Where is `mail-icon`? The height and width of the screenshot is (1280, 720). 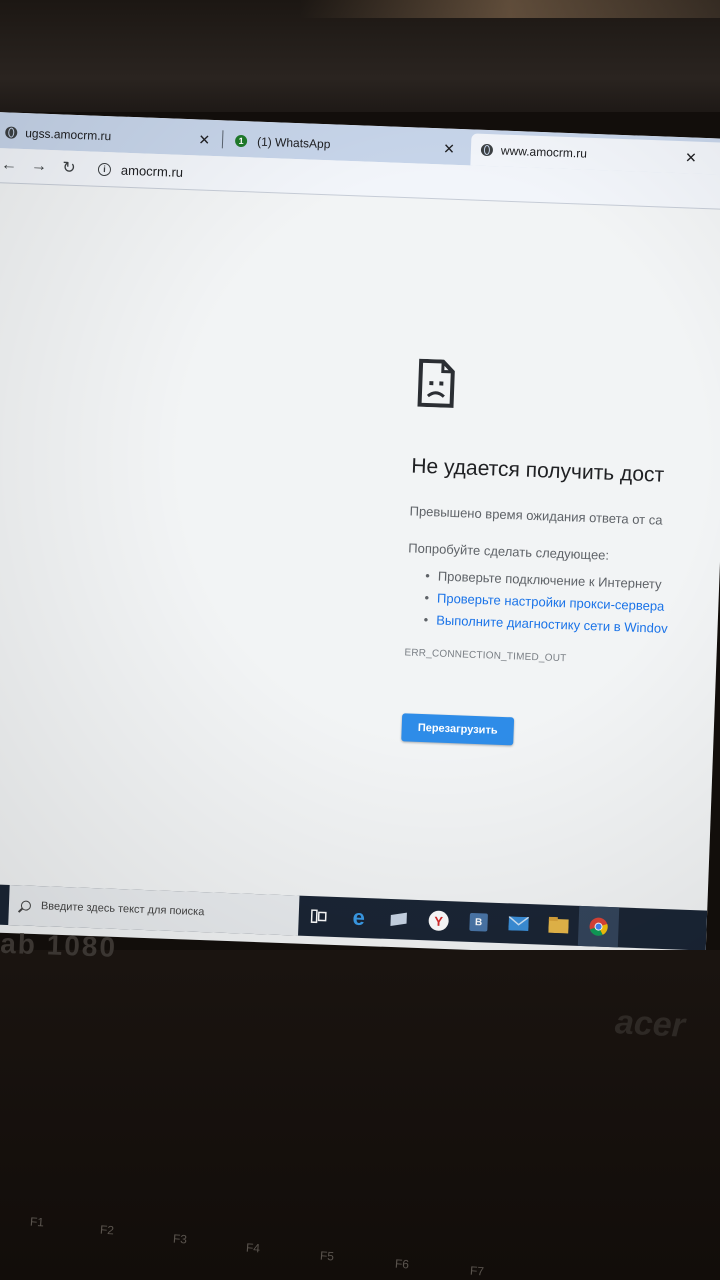
mail-icon is located at coordinates (518, 923).